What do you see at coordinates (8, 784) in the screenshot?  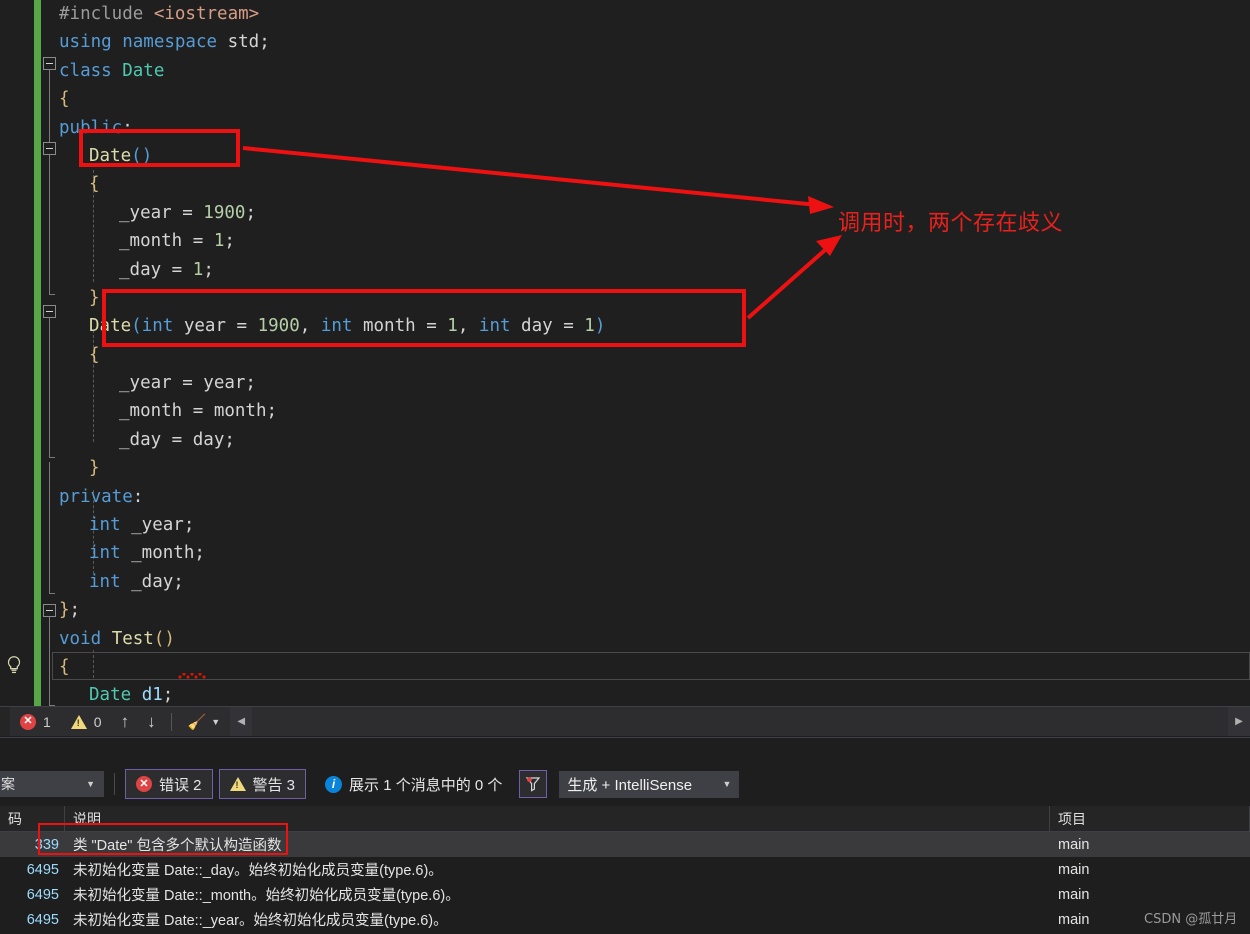 I see `scope-dropdown-value: 案` at bounding box center [8, 784].